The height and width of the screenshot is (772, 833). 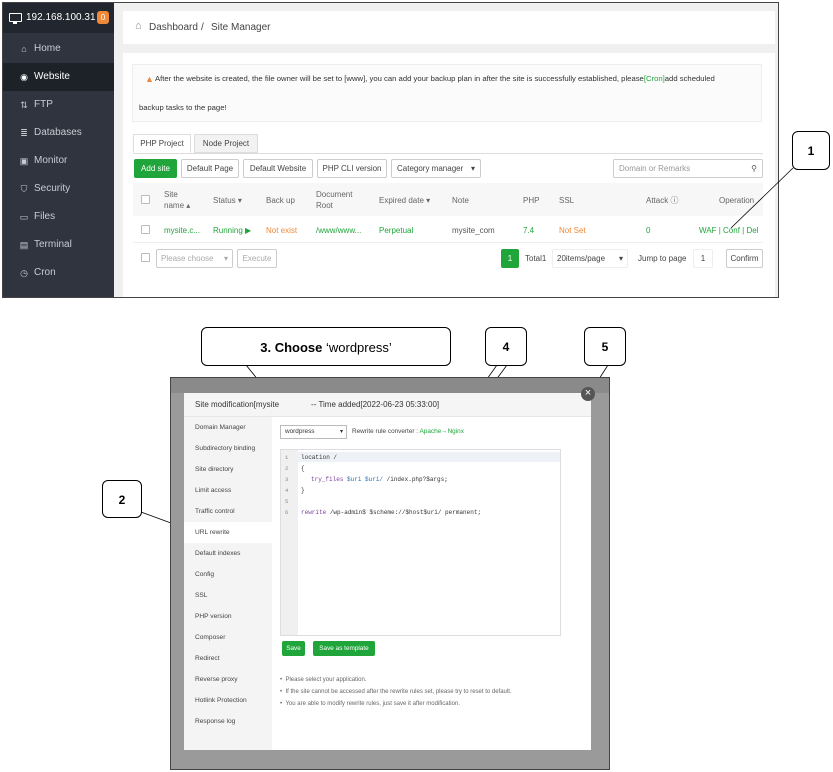 I want to click on callout-4: 4, so click(x=506, y=346).